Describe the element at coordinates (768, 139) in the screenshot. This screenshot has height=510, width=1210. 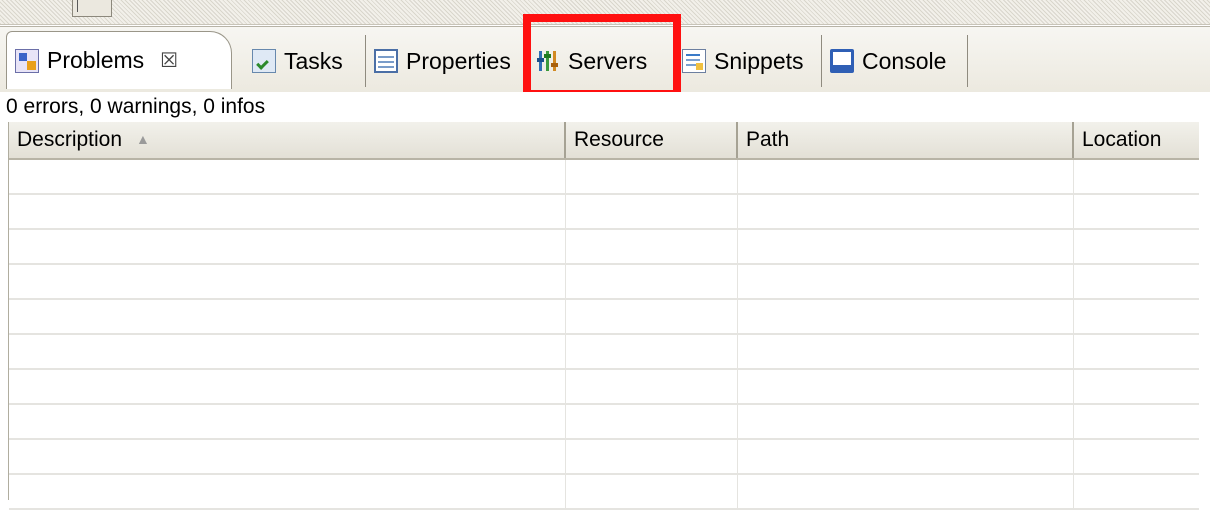
I see `column-header-path-label: Path` at that location.